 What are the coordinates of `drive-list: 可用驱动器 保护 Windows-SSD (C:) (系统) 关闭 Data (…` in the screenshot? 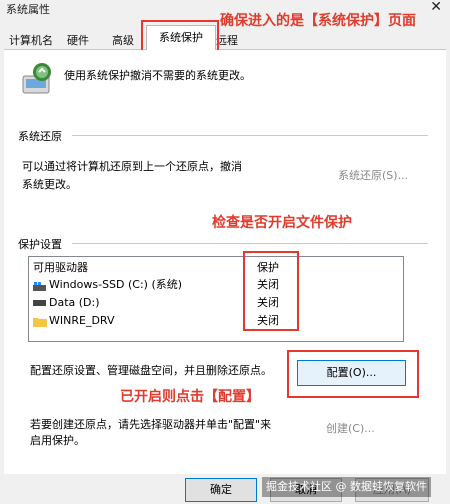 It's located at (216, 299).